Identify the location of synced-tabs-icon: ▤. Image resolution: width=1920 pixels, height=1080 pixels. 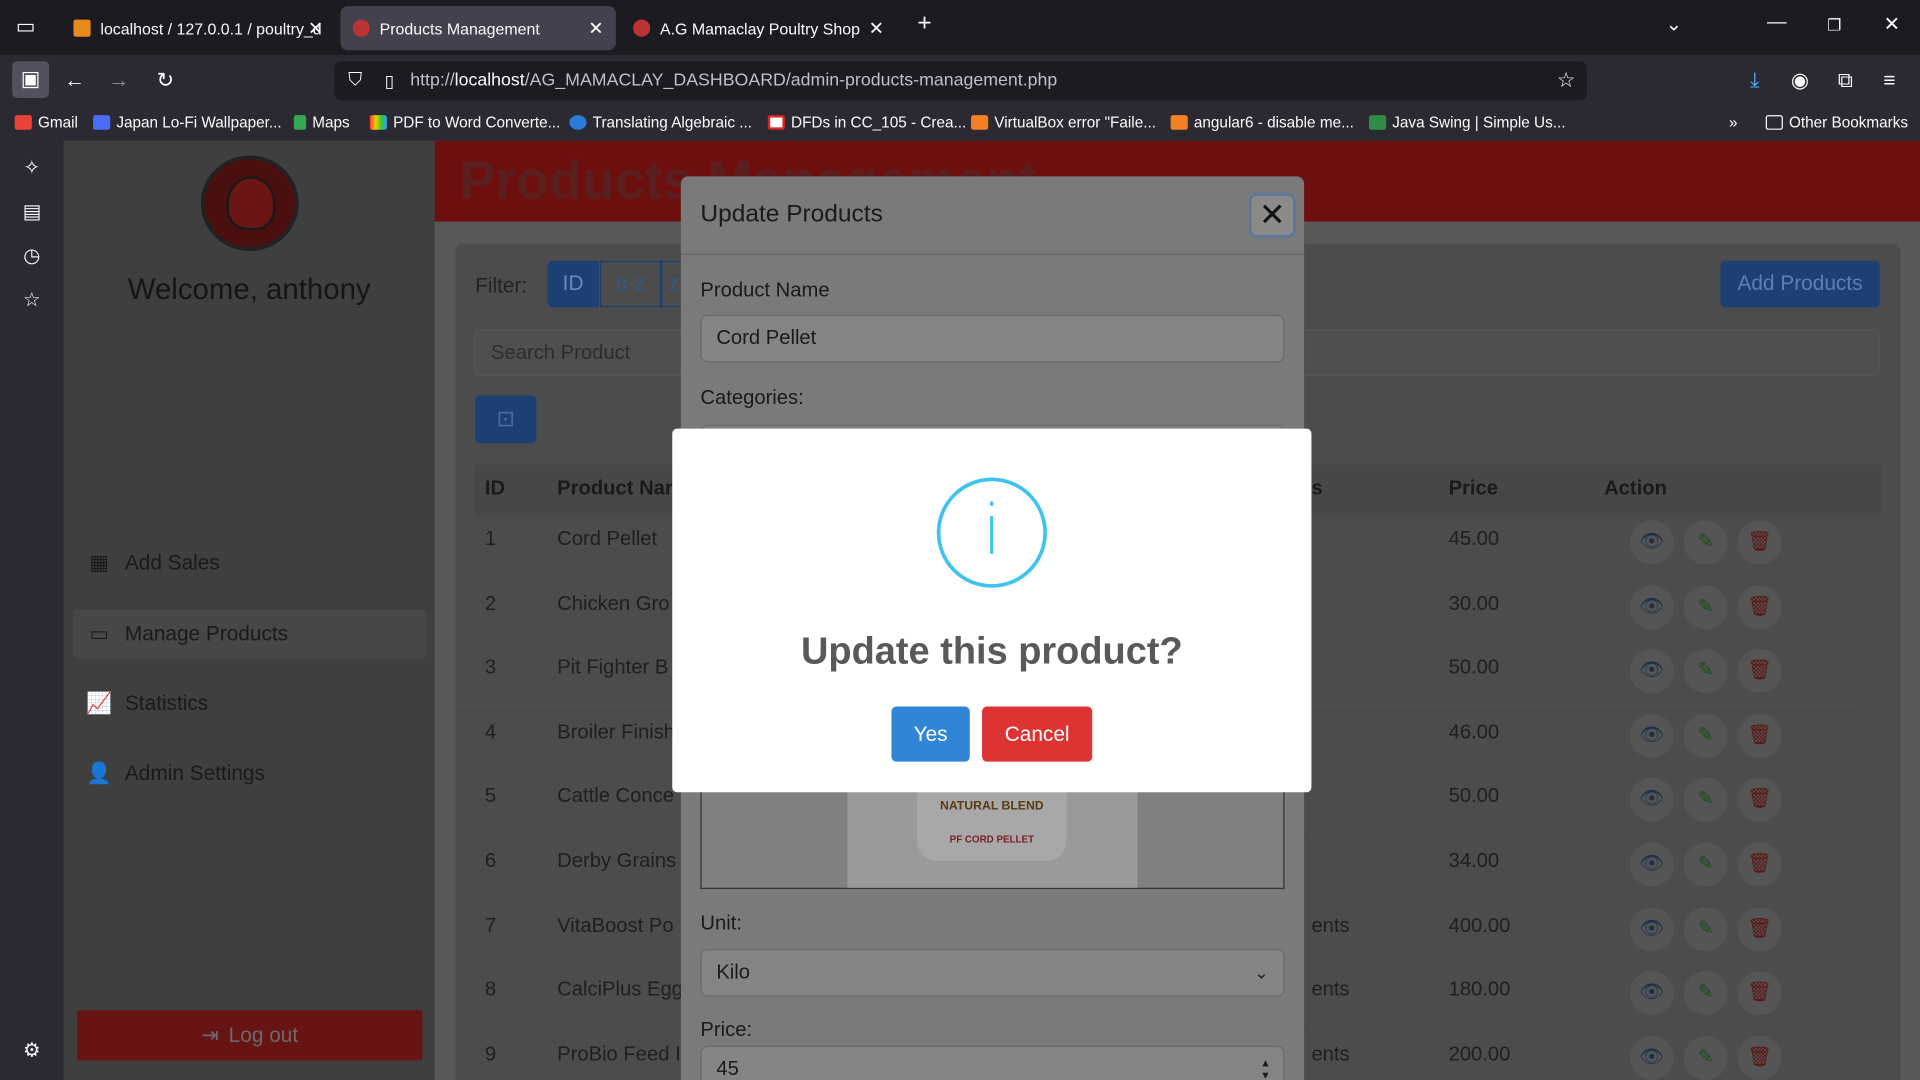
(32, 214).